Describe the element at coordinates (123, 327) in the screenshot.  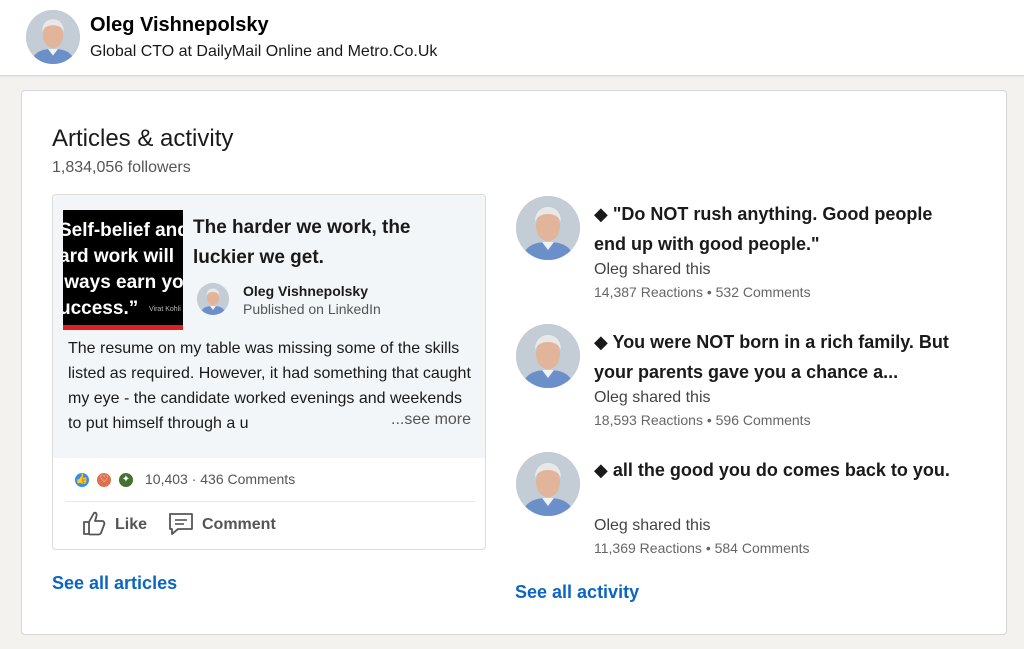
I see `thumbnail-red-bar` at that location.